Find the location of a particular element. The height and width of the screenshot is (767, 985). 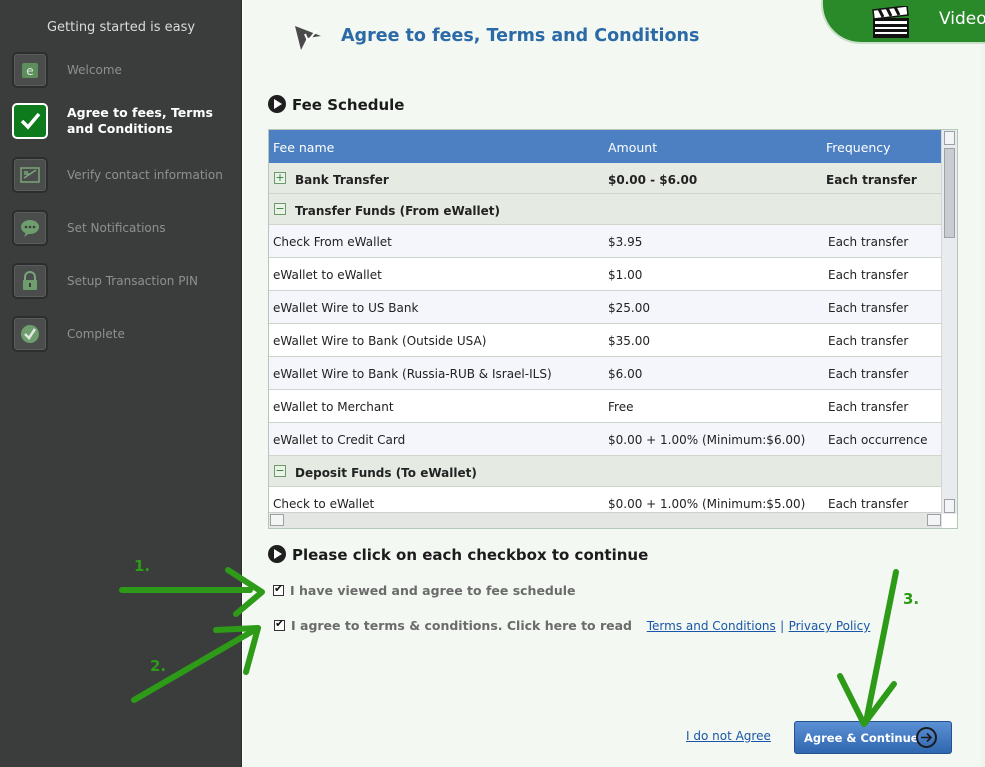

sidebar-step-verify-contact: Verify contact information is located at coordinates (126, 176).